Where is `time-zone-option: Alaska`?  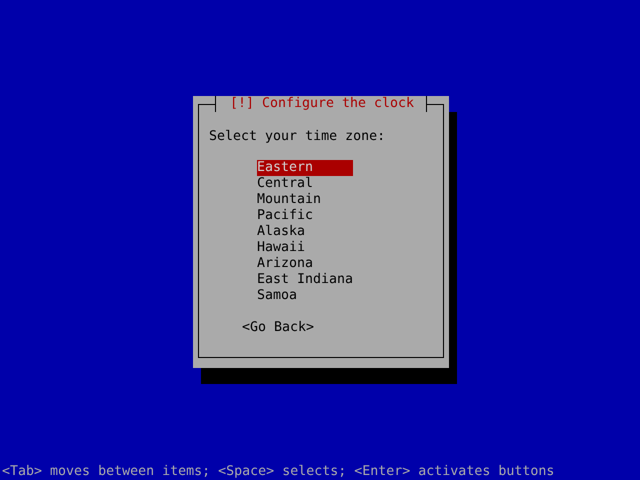
time-zone-option: Alaska is located at coordinates (305, 232).